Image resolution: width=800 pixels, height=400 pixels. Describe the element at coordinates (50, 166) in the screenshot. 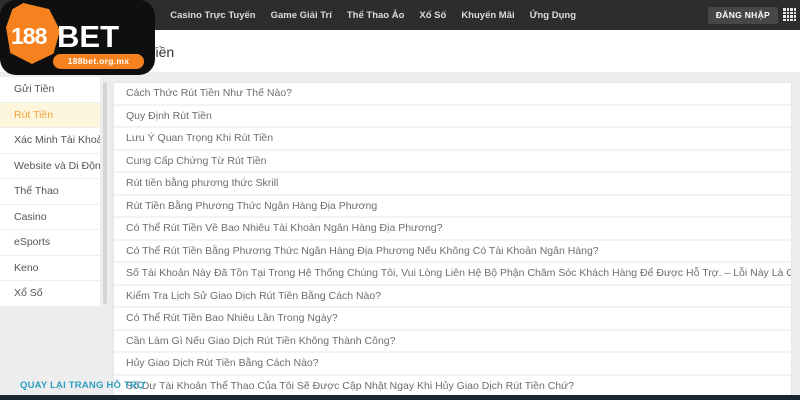

I see `sidebar-item-3: Website và Di Động` at that location.